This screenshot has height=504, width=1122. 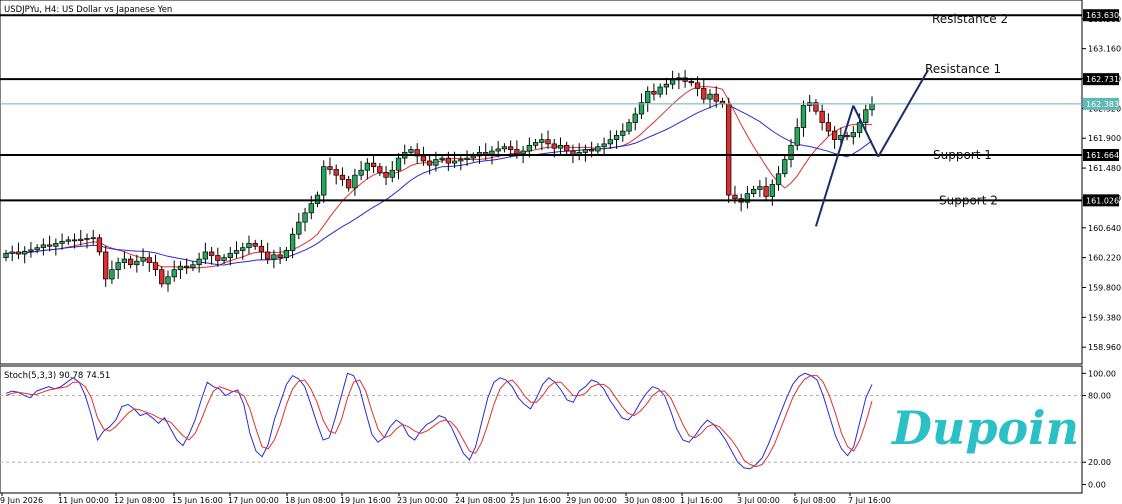 I want to click on time-tick-label: 29 Jun 00:00, so click(x=591, y=500).